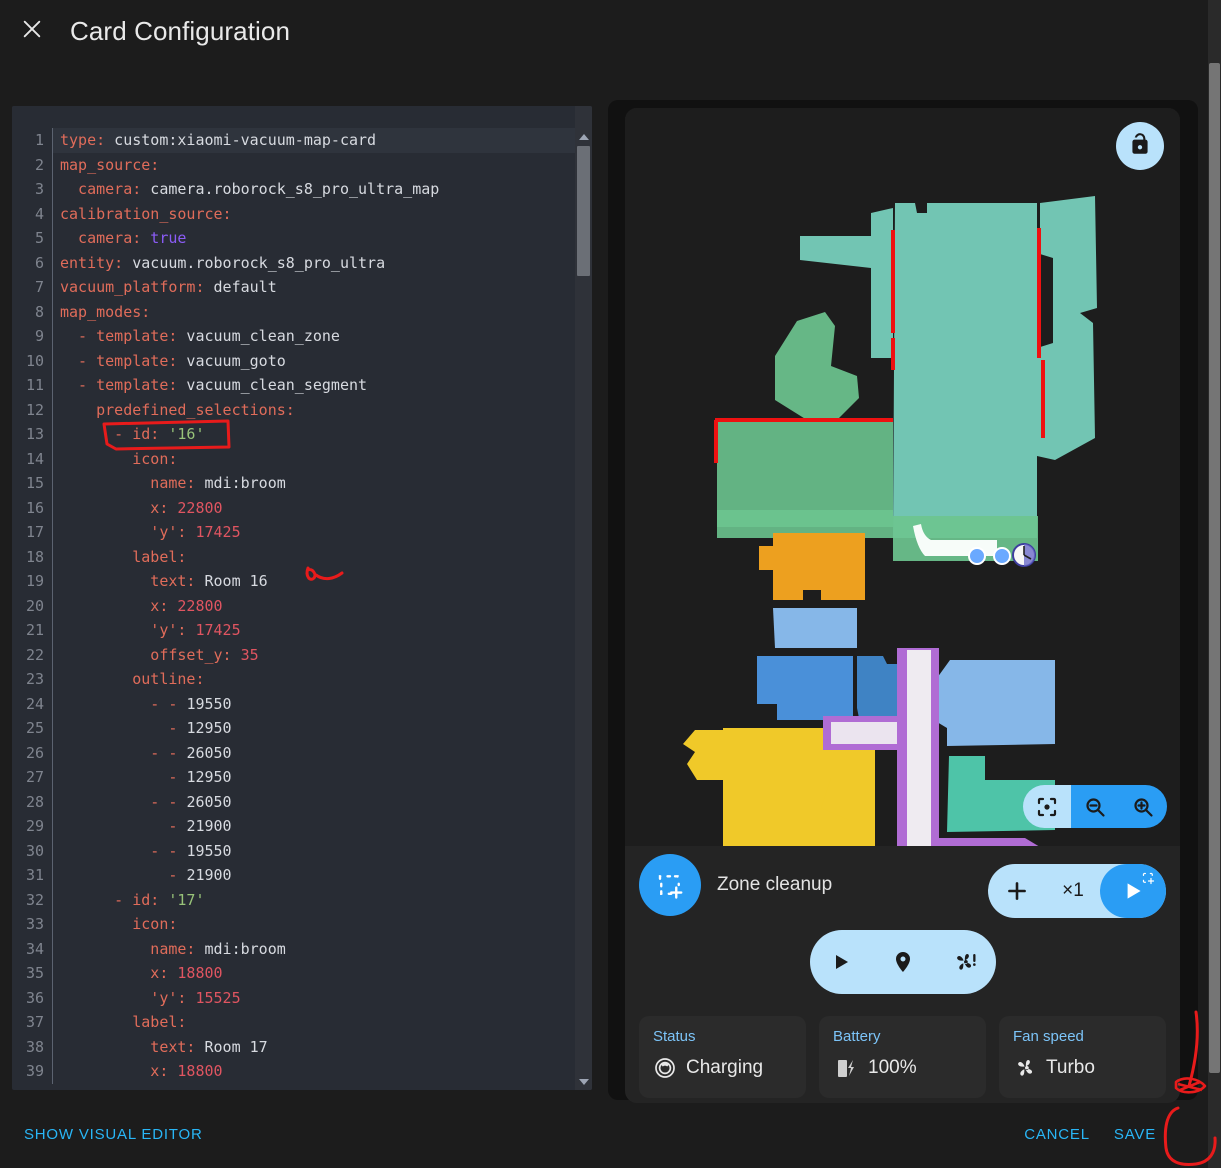 The width and height of the screenshot is (1221, 1168). I want to click on code-line: entity: vacuum.roborock_s8_pro_ultra, so click(326, 263).